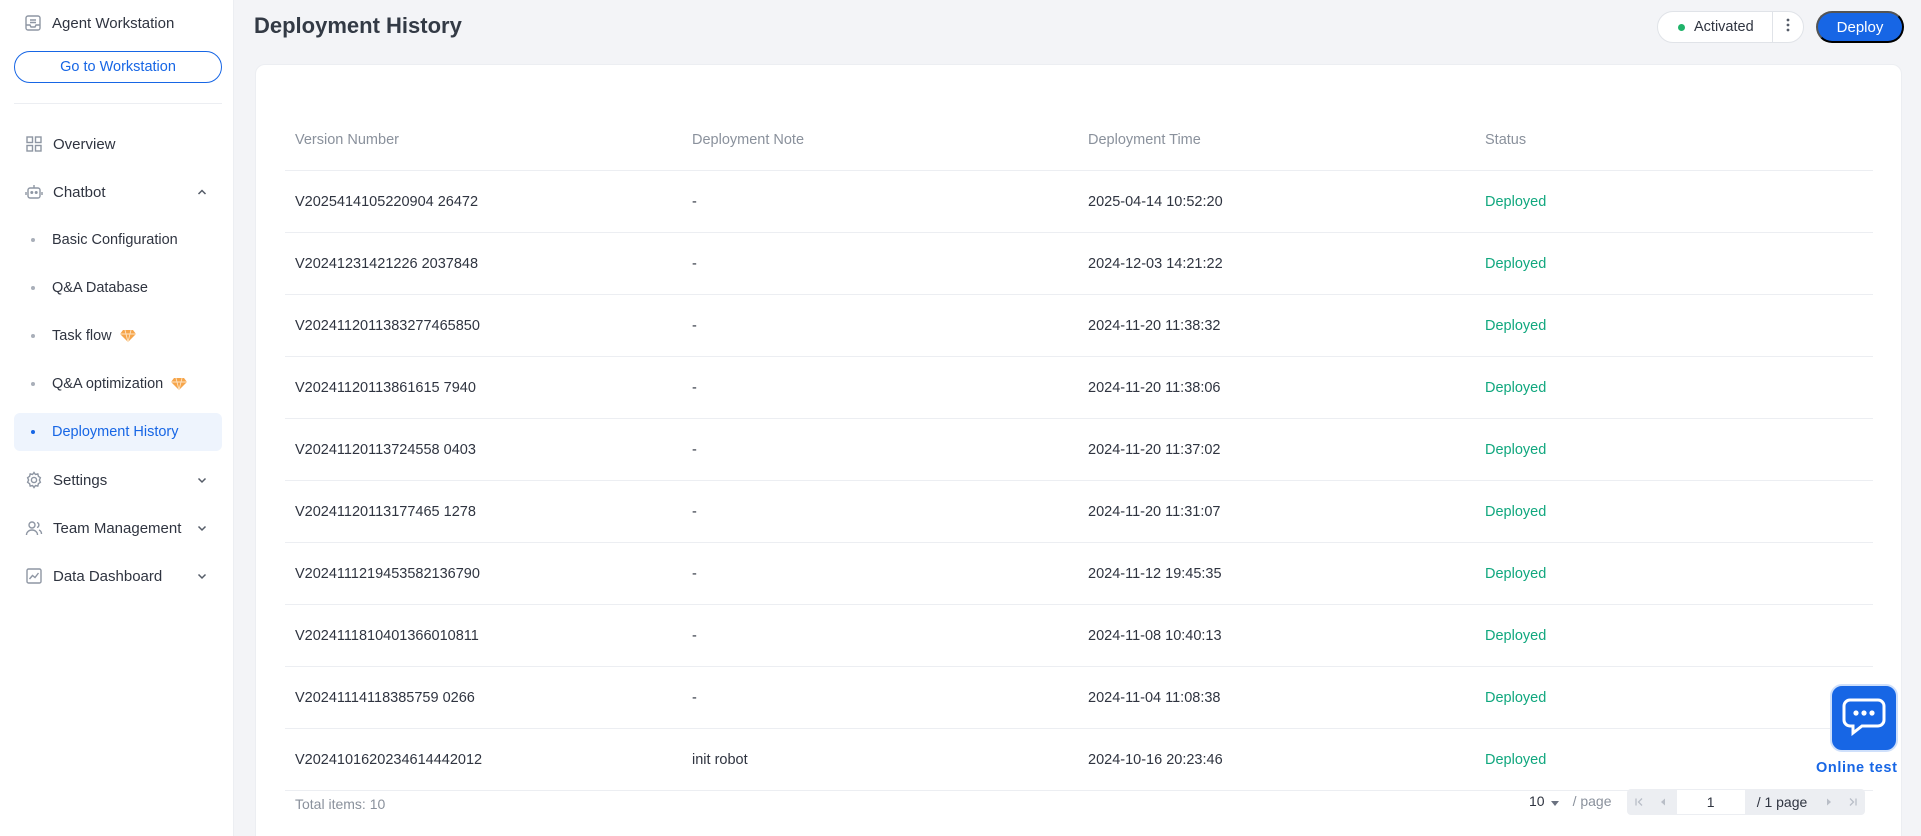 This screenshot has height=836, width=1921. I want to click on column-header-status: Status, so click(1506, 139).